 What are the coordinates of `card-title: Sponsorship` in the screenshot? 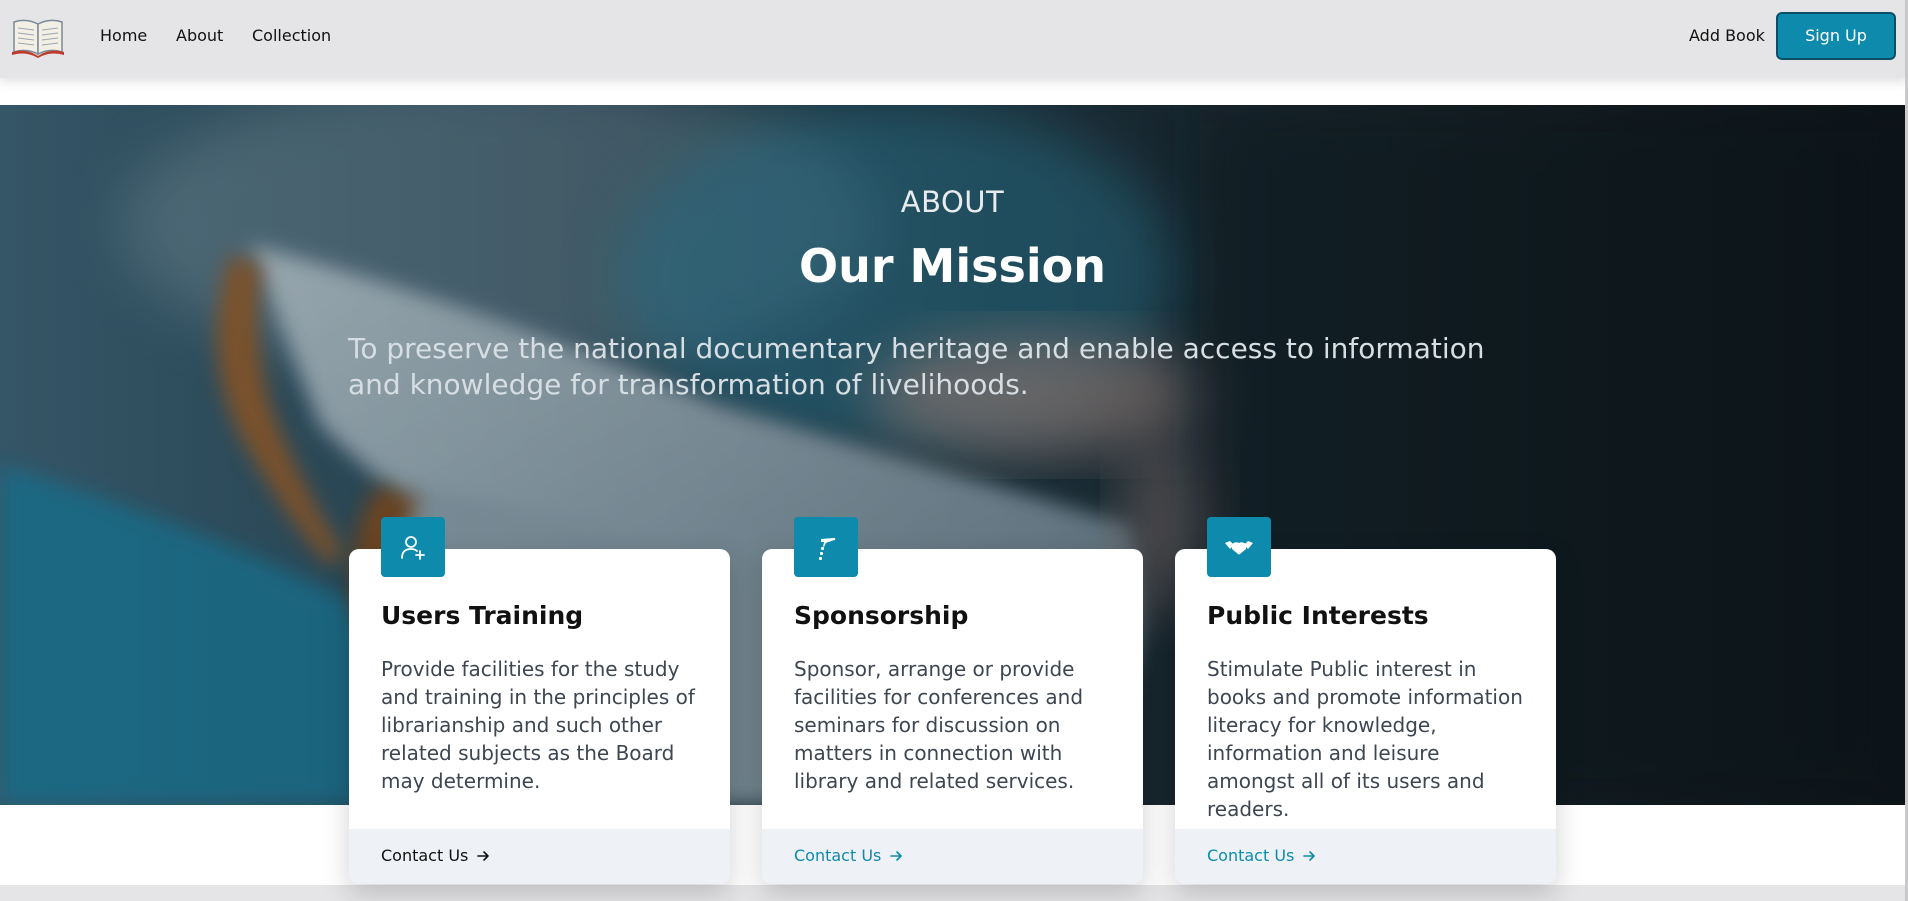 It's located at (881, 615).